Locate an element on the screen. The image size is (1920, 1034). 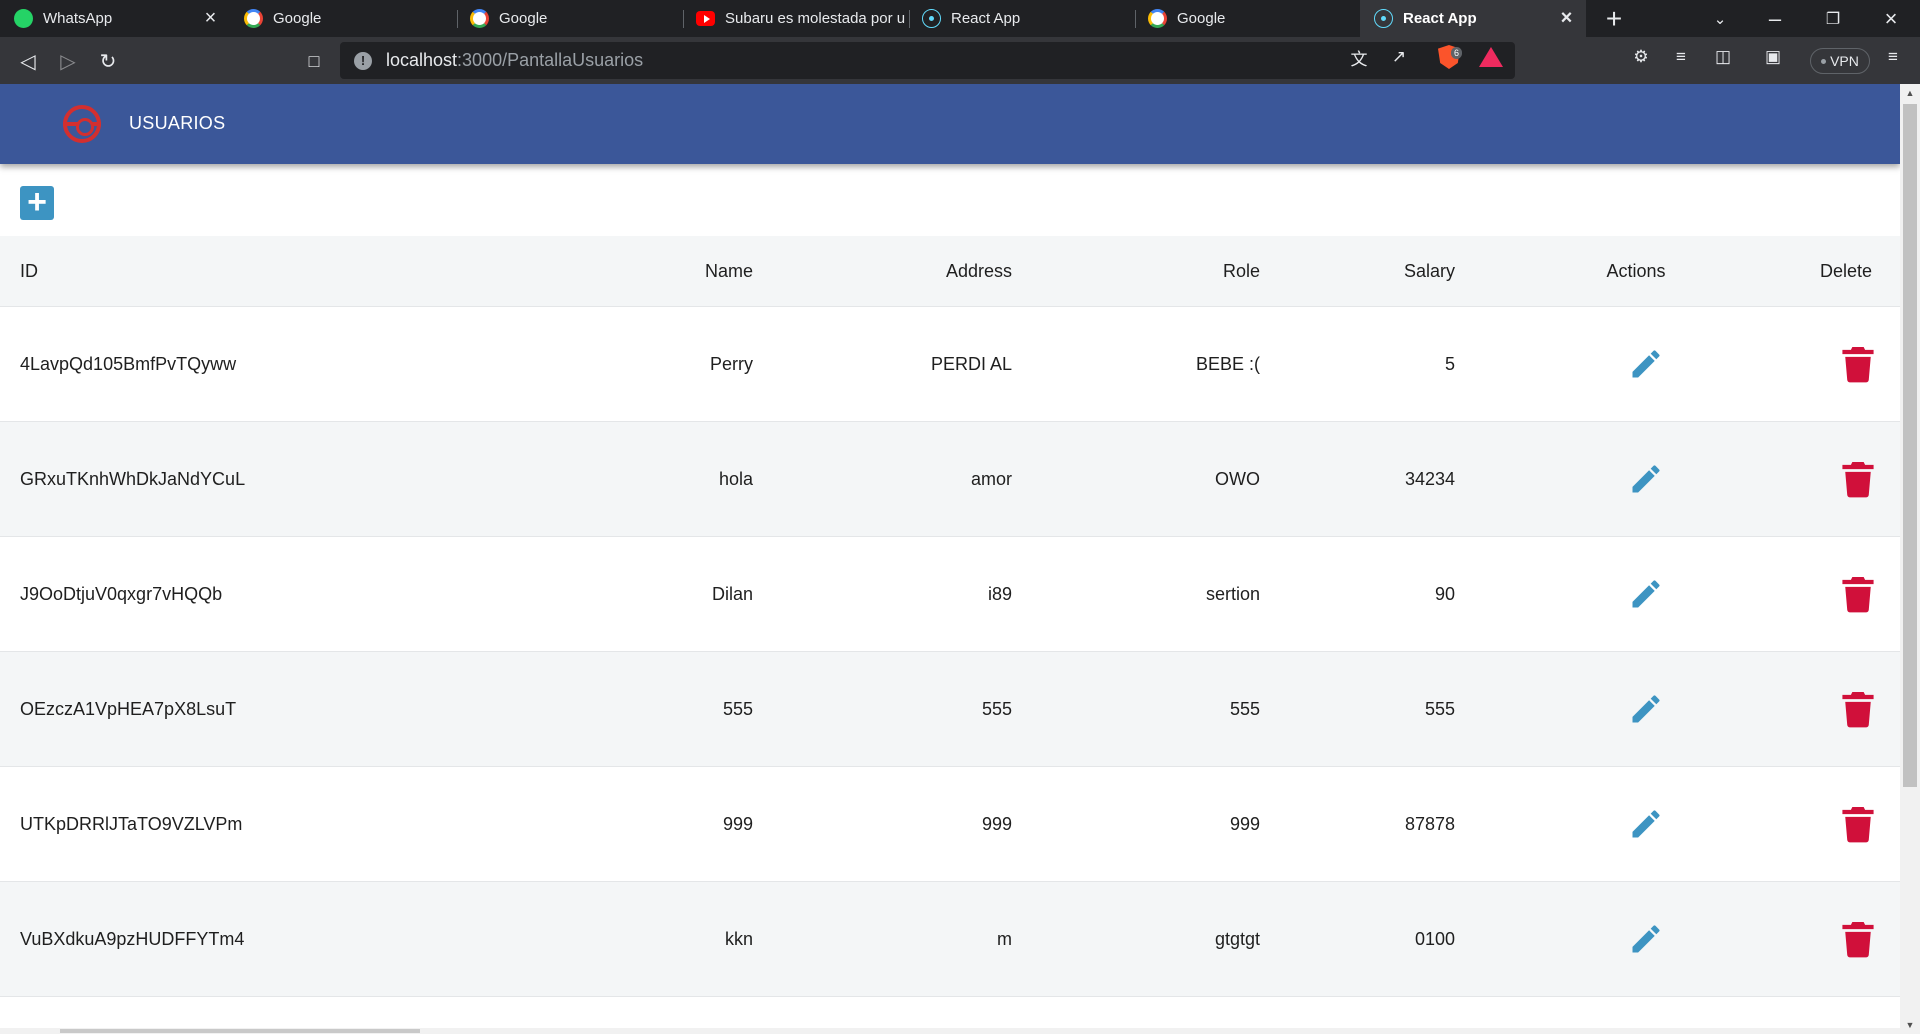
cell-address: 555 is located at coordinates (996, 708).